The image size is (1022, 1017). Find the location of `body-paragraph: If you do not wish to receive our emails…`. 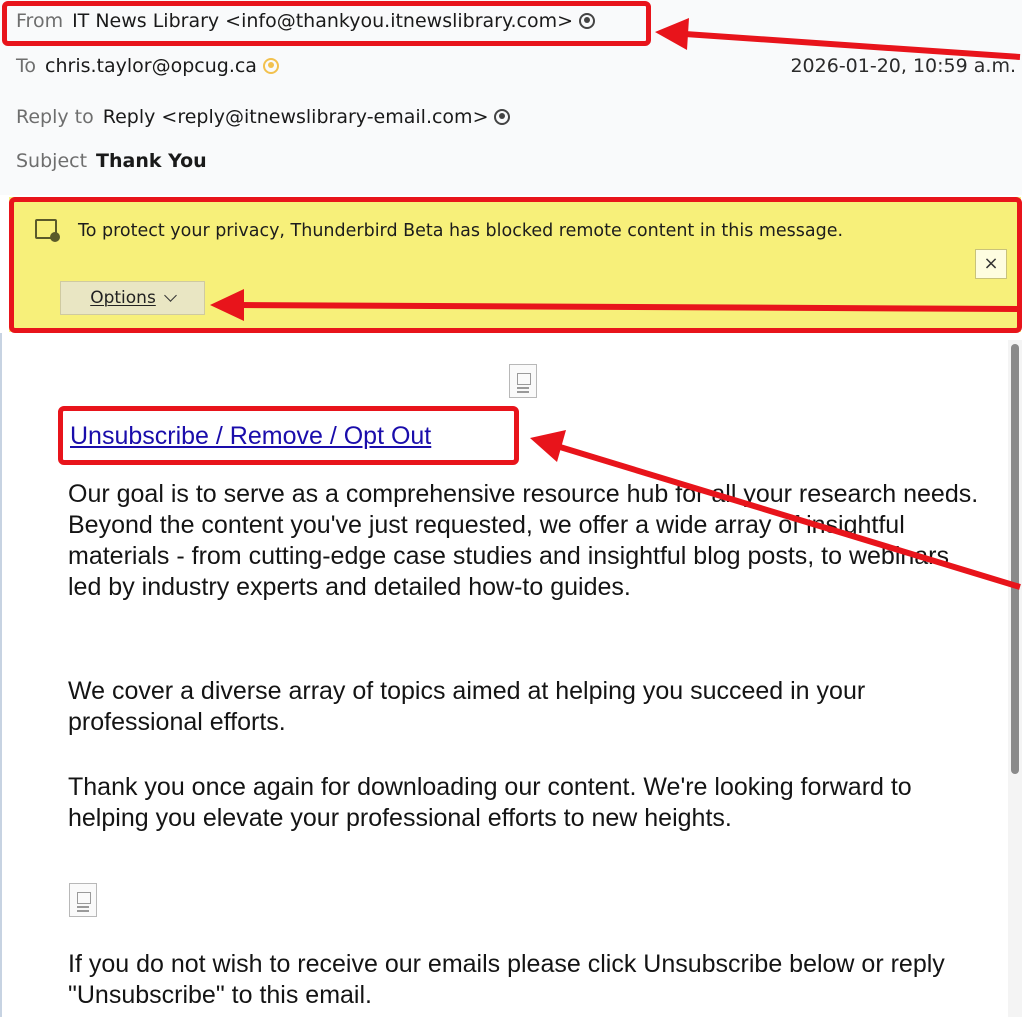

body-paragraph: If you do not wish to receive our emails… is located at coordinates (506, 979).